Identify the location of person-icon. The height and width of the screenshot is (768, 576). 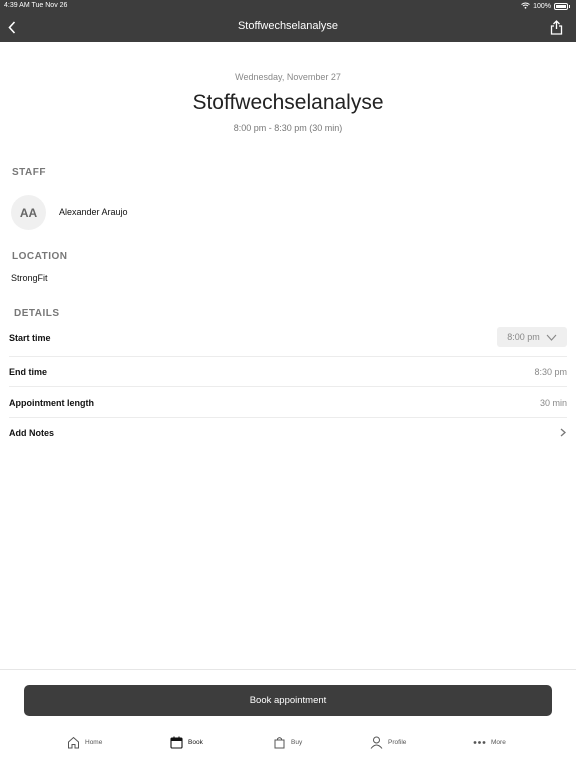
(376, 742).